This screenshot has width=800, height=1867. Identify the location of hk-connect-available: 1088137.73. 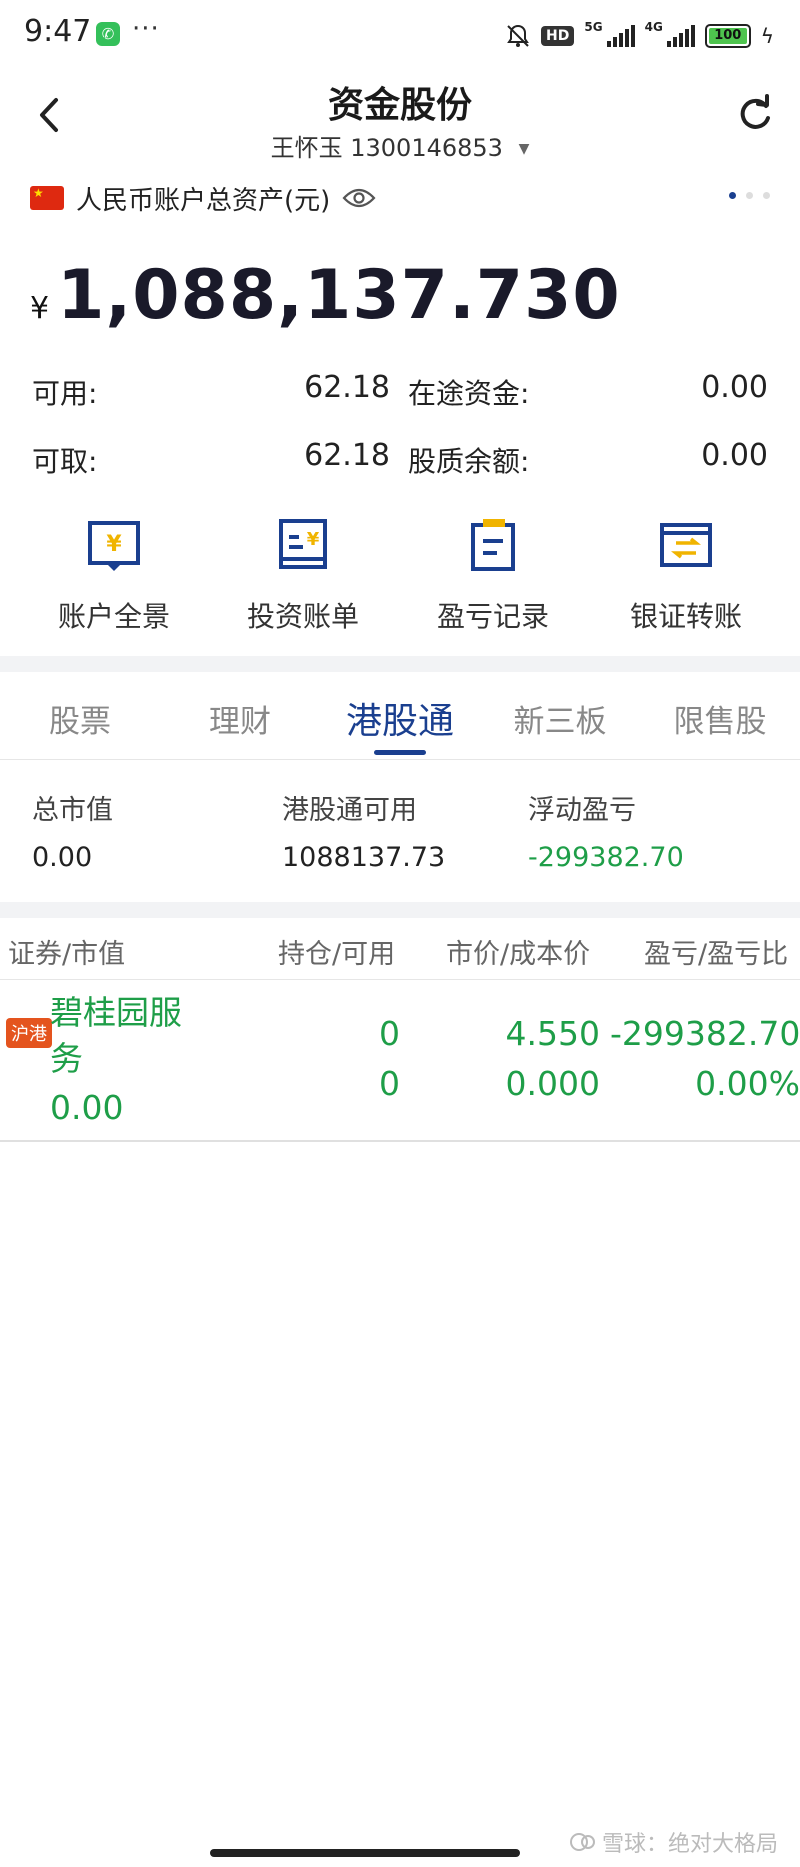
(364, 857).